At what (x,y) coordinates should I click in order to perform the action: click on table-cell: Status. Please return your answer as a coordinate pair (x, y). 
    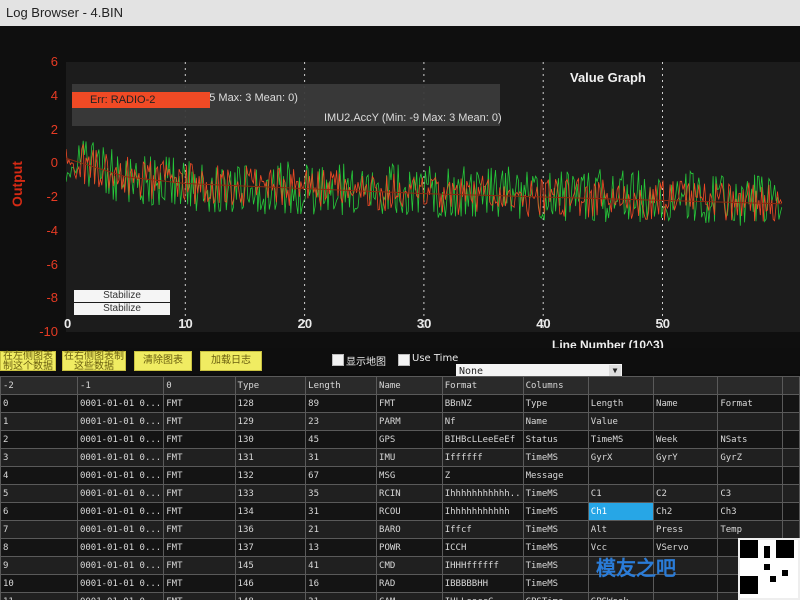
    Looking at the image, I should click on (555, 439).